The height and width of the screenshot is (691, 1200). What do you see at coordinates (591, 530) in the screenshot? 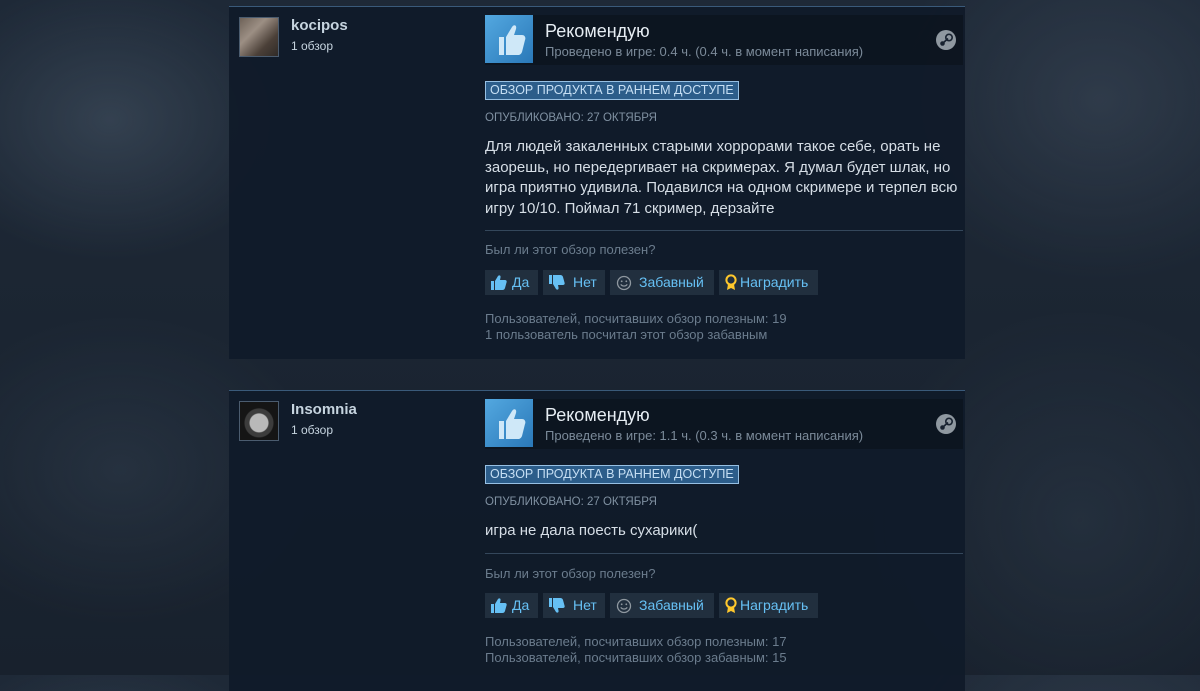
I see `review-text: игра не дала поесть сухарики(` at bounding box center [591, 530].